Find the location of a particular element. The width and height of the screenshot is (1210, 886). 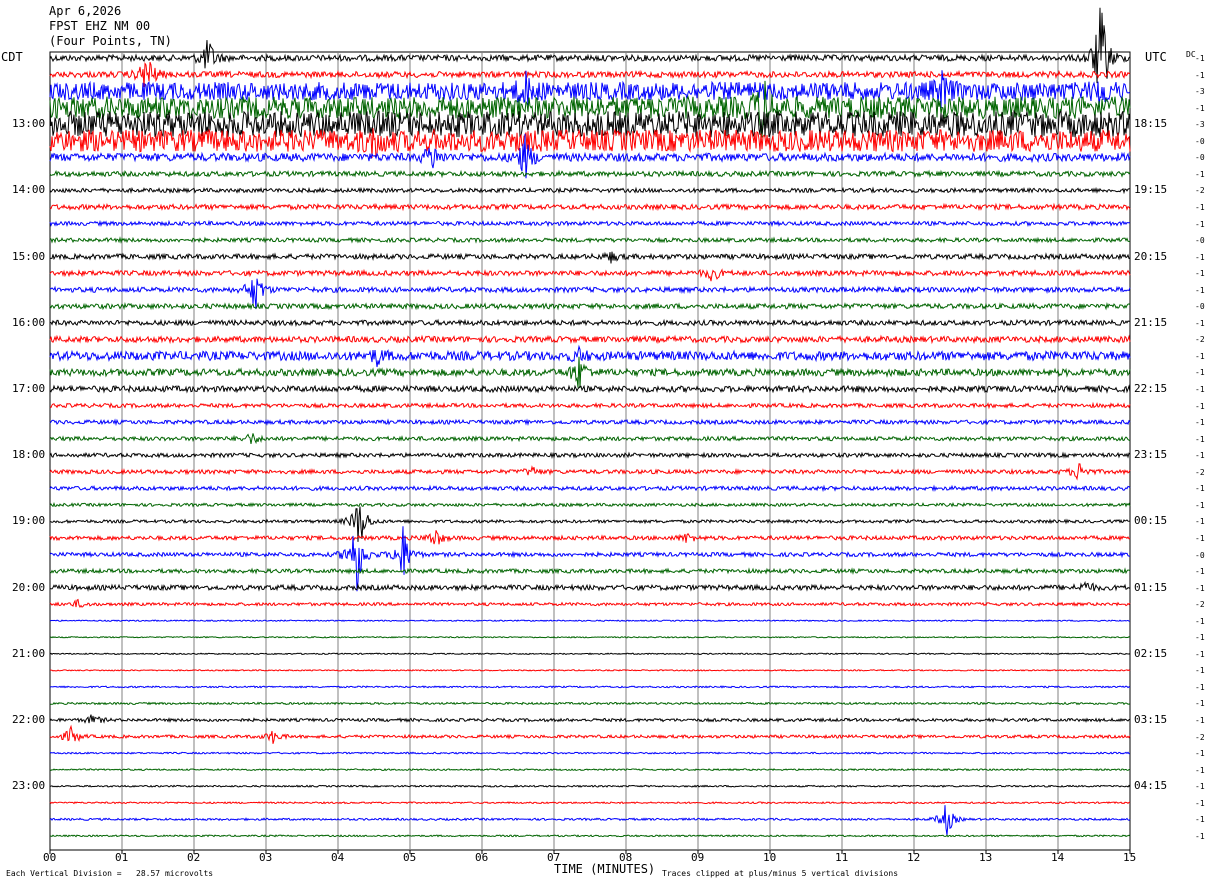

cdt-hour-label: 18:00 is located at coordinates (29, 455).